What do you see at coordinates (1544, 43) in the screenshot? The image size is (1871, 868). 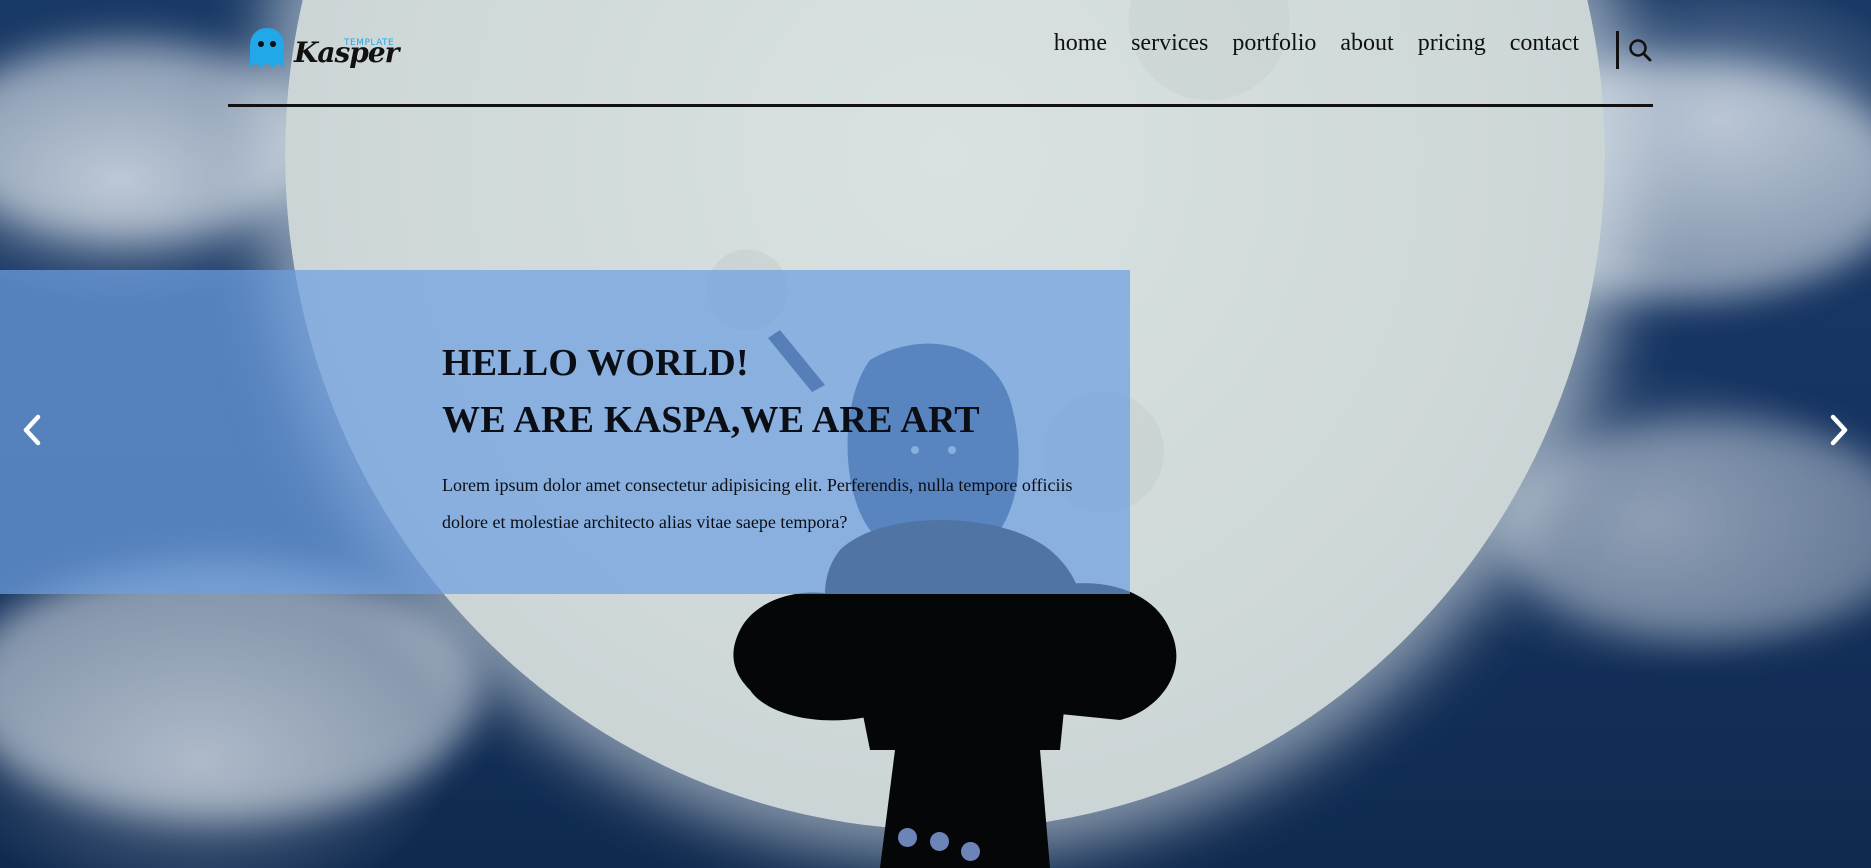 I see `nav-contact: contact` at bounding box center [1544, 43].